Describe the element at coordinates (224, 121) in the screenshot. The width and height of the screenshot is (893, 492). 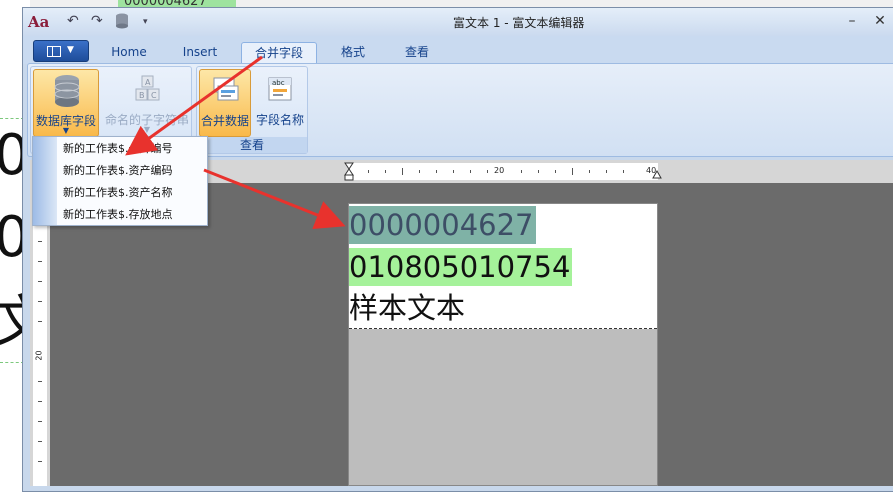
I see `merge-data-label: 合并数据` at that location.